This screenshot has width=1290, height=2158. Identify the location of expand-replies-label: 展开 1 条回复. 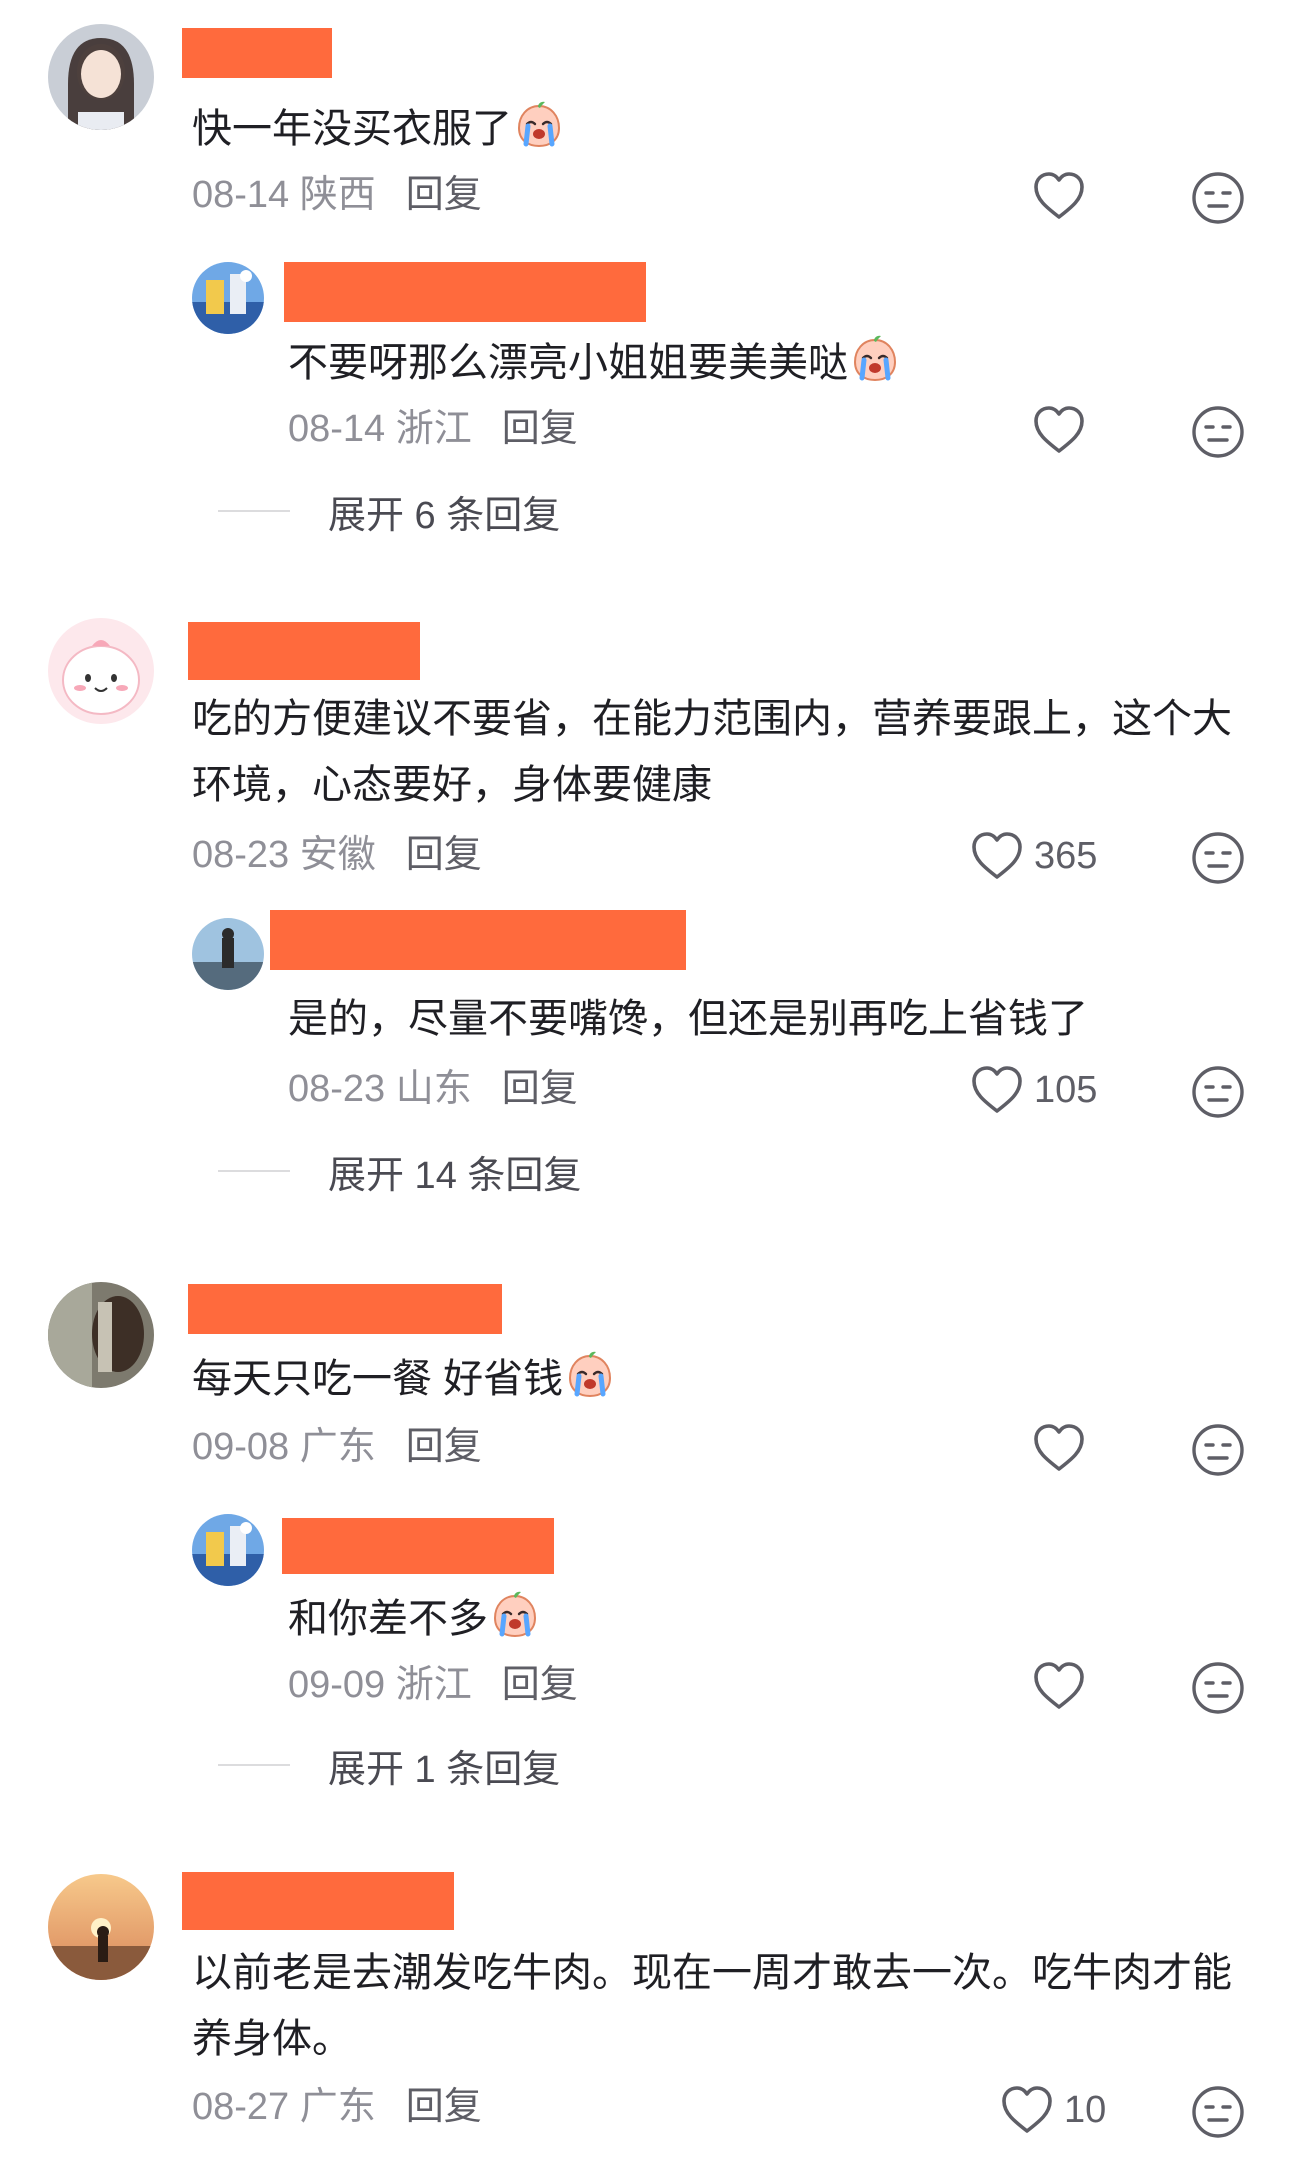
(444, 1769).